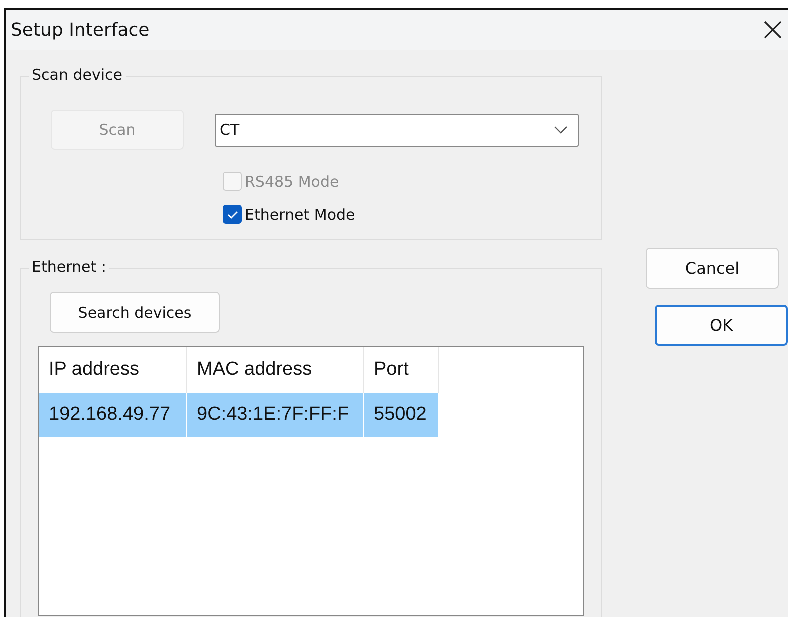 The image size is (788, 617). Describe the element at coordinates (135, 312) in the screenshot. I see `search-devices-button: Search devices` at that location.